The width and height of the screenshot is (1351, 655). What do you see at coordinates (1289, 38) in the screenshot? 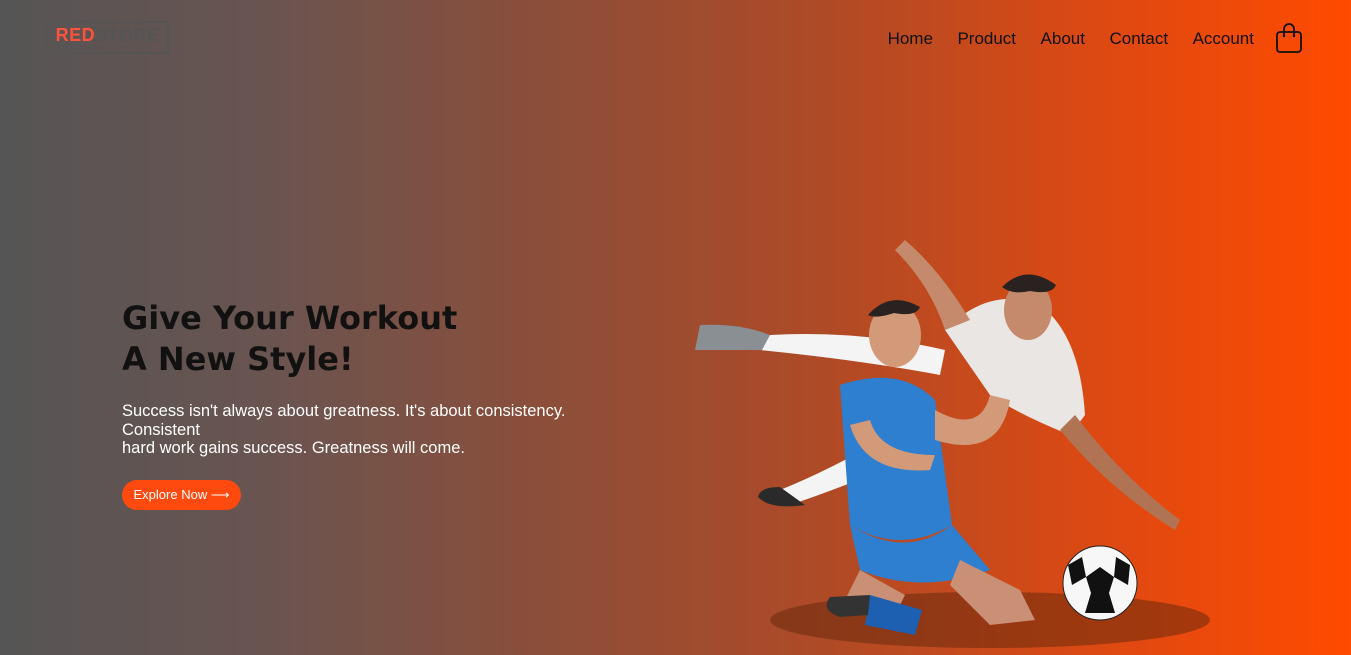
I see `shopping-bag-icon` at bounding box center [1289, 38].